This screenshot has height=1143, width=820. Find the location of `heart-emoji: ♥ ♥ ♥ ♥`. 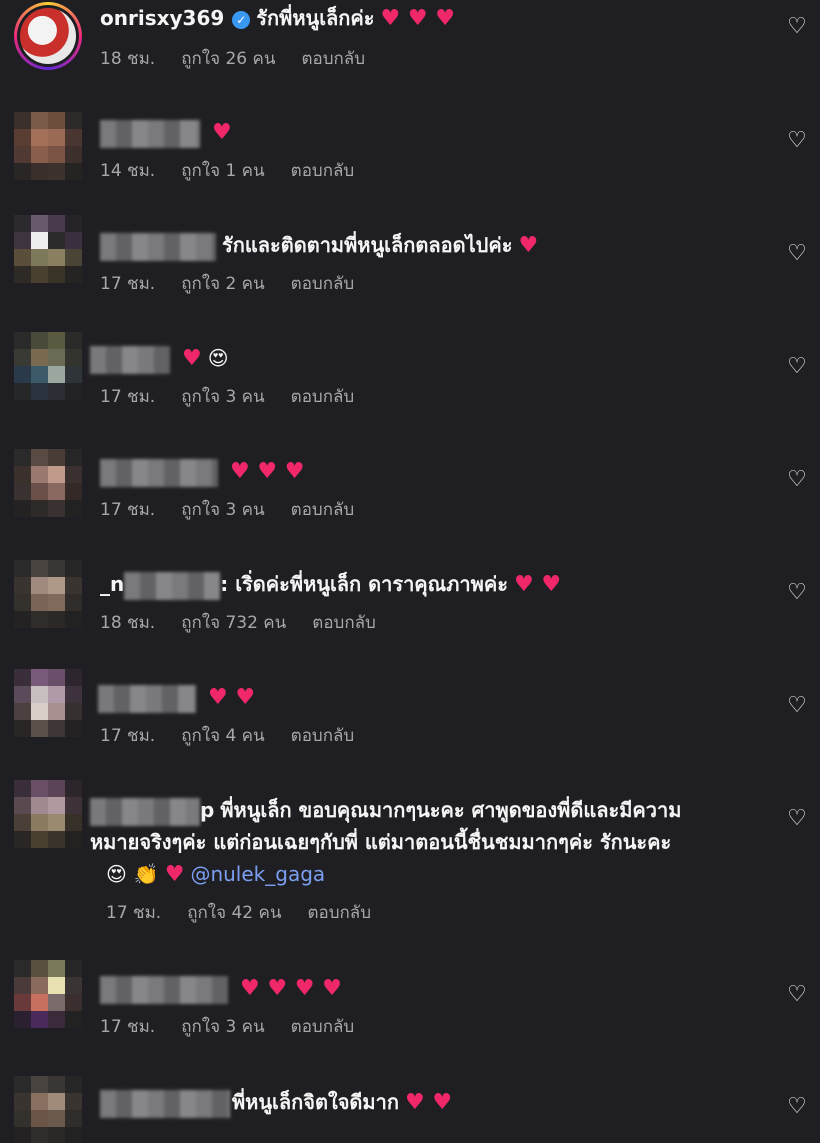

heart-emoji: ♥ ♥ ♥ ♥ is located at coordinates (291, 988).